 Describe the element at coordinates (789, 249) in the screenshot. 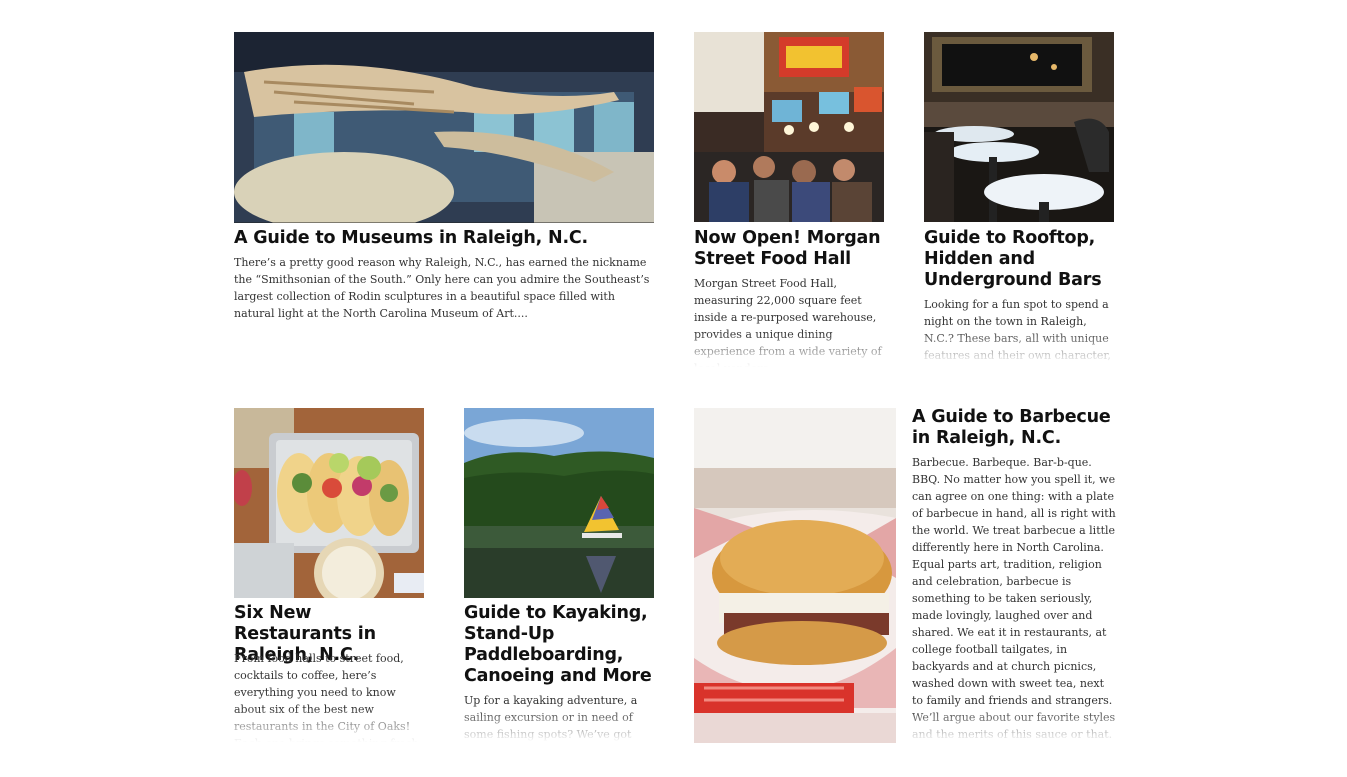

I see `article-title: Now Open! Morgan Street Food Hall` at that location.